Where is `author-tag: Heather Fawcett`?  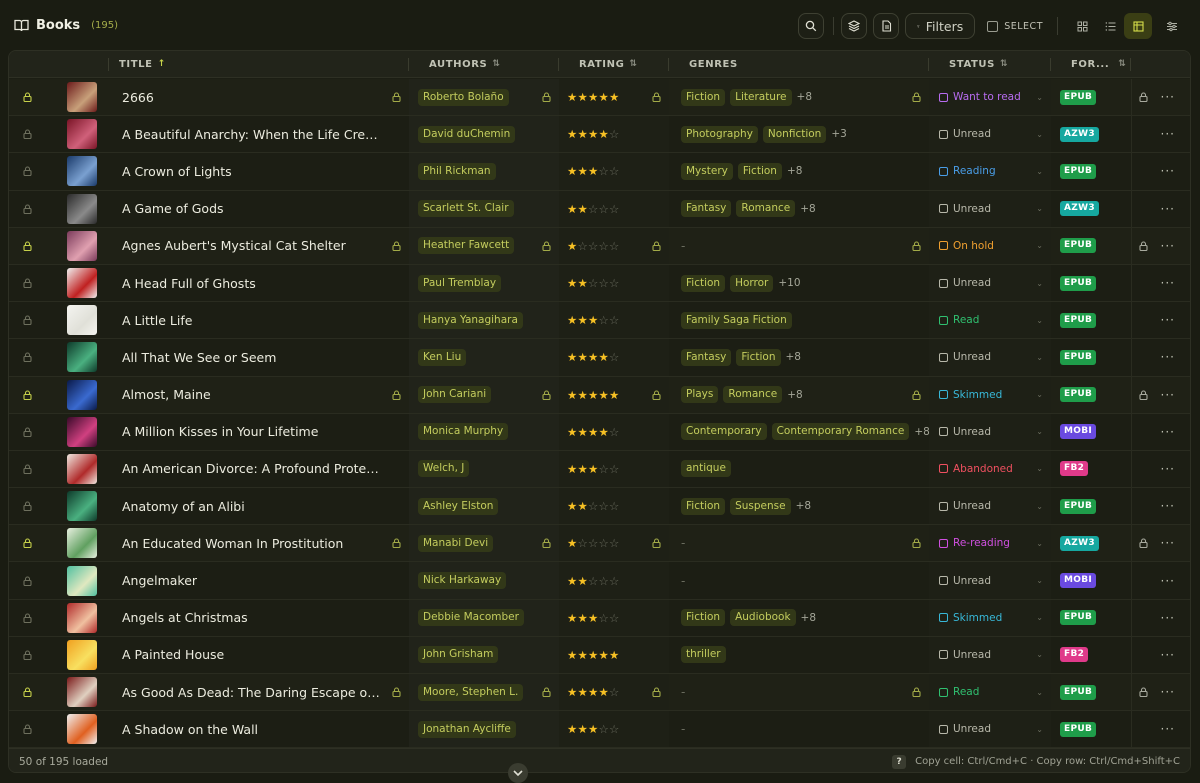 author-tag: Heather Fawcett is located at coordinates (466, 246).